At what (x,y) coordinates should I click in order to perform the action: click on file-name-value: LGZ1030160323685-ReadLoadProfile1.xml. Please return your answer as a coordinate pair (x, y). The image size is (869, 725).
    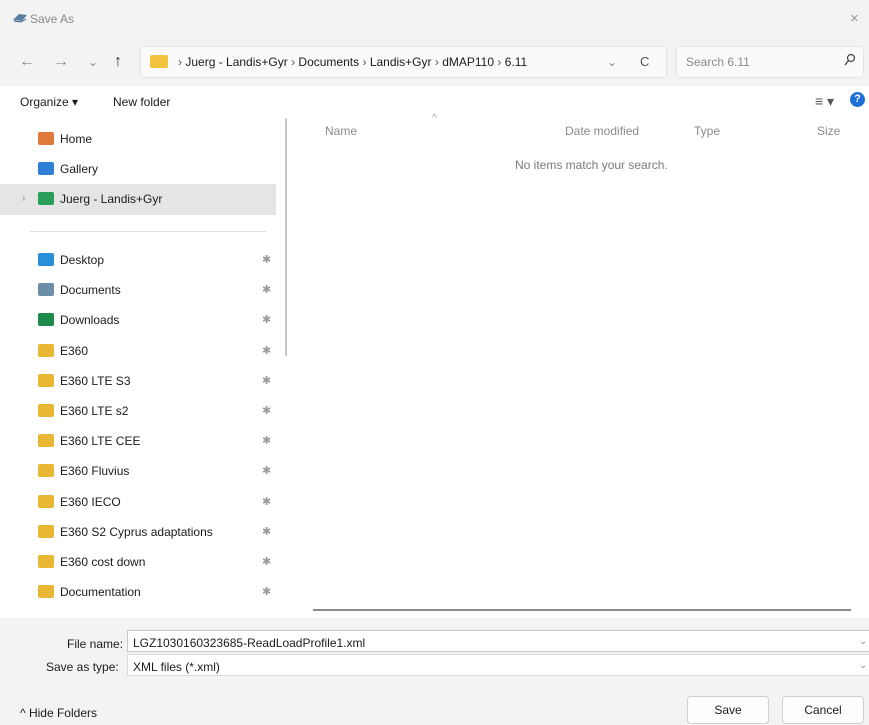
    Looking at the image, I should click on (249, 643).